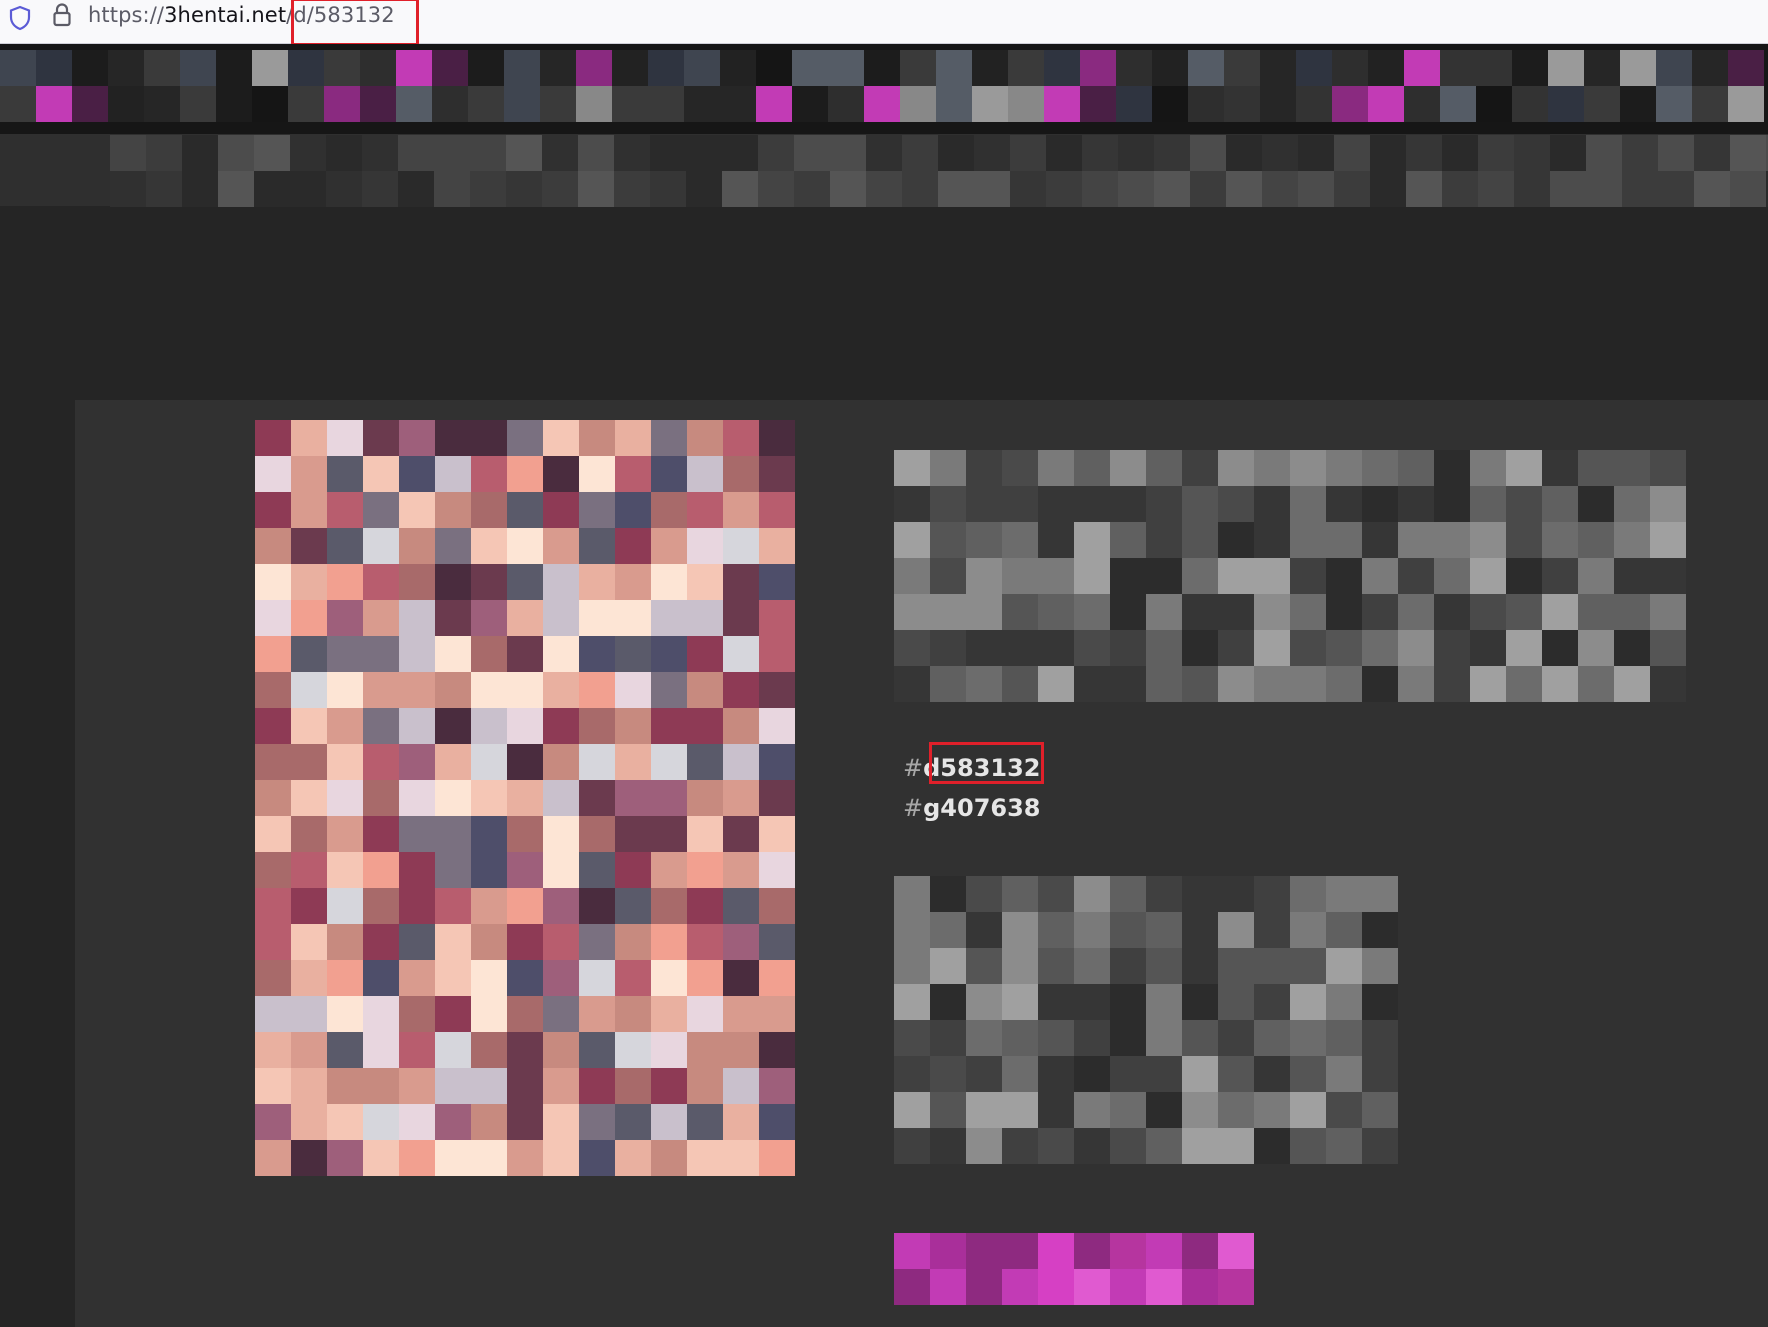 The width and height of the screenshot is (1768, 1327). What do you see at coordinates (62, 15) in the screenshot?
I see `lock-icon` at bounding box center [62, 15].